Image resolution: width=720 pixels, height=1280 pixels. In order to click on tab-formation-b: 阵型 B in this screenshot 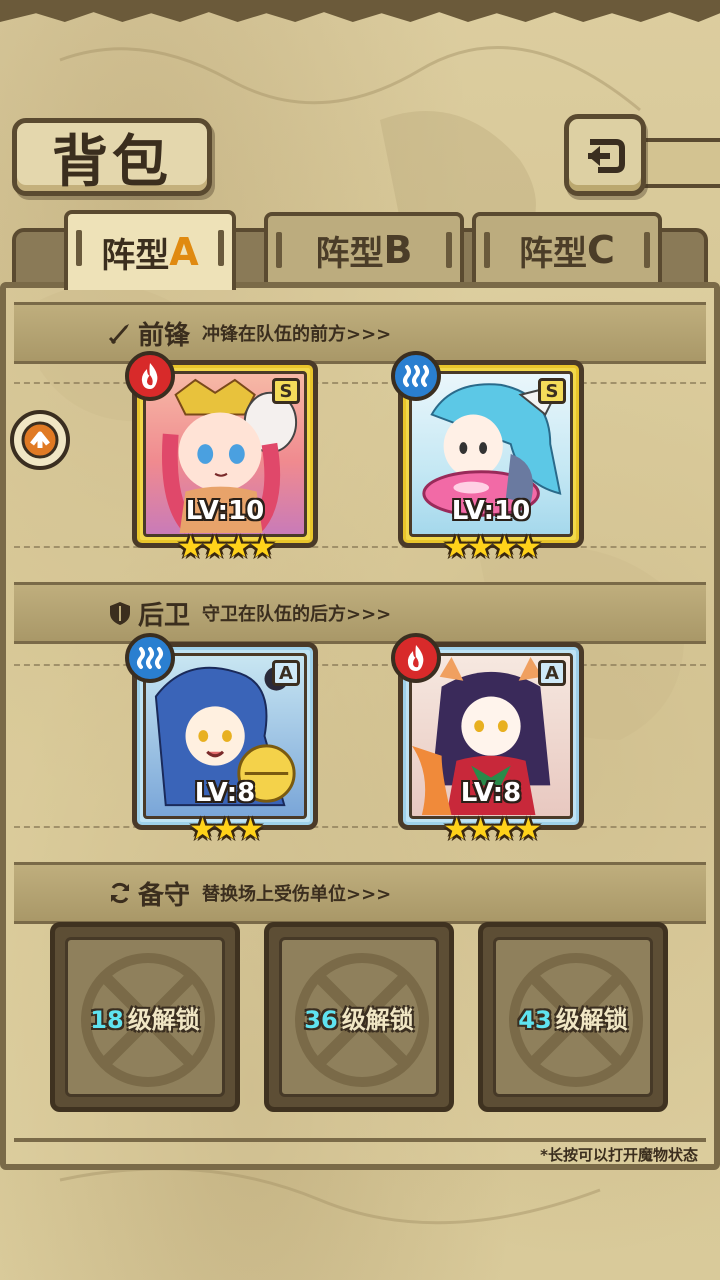, I will do `click(364, 248)`.